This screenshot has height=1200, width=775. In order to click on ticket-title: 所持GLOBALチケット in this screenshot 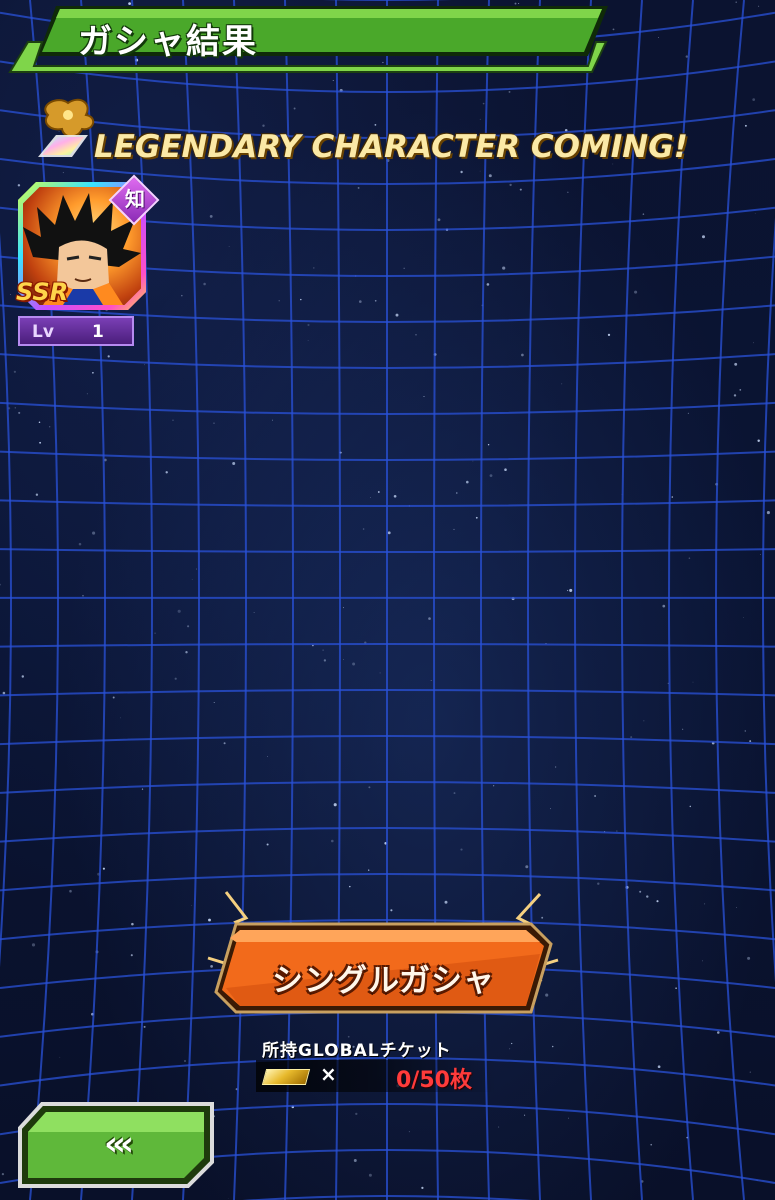, I will do `click(357, 1051)`.